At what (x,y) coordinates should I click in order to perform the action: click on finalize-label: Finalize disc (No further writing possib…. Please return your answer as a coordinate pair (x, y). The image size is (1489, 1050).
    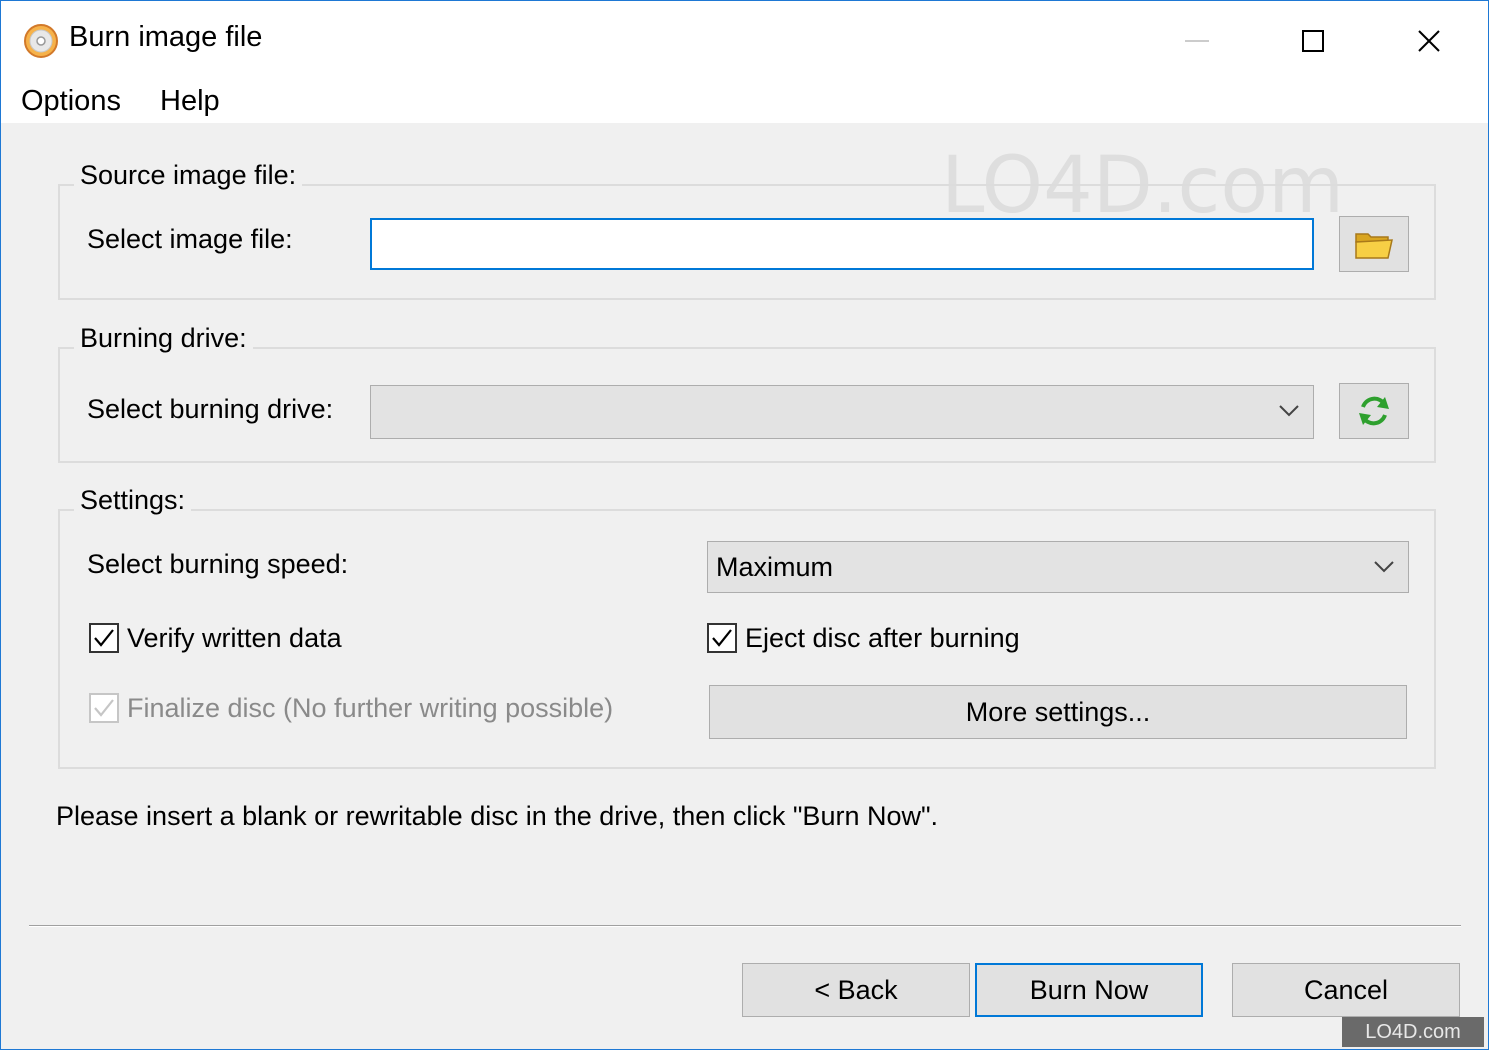
    Looking at the image, I should click on (370, 708).